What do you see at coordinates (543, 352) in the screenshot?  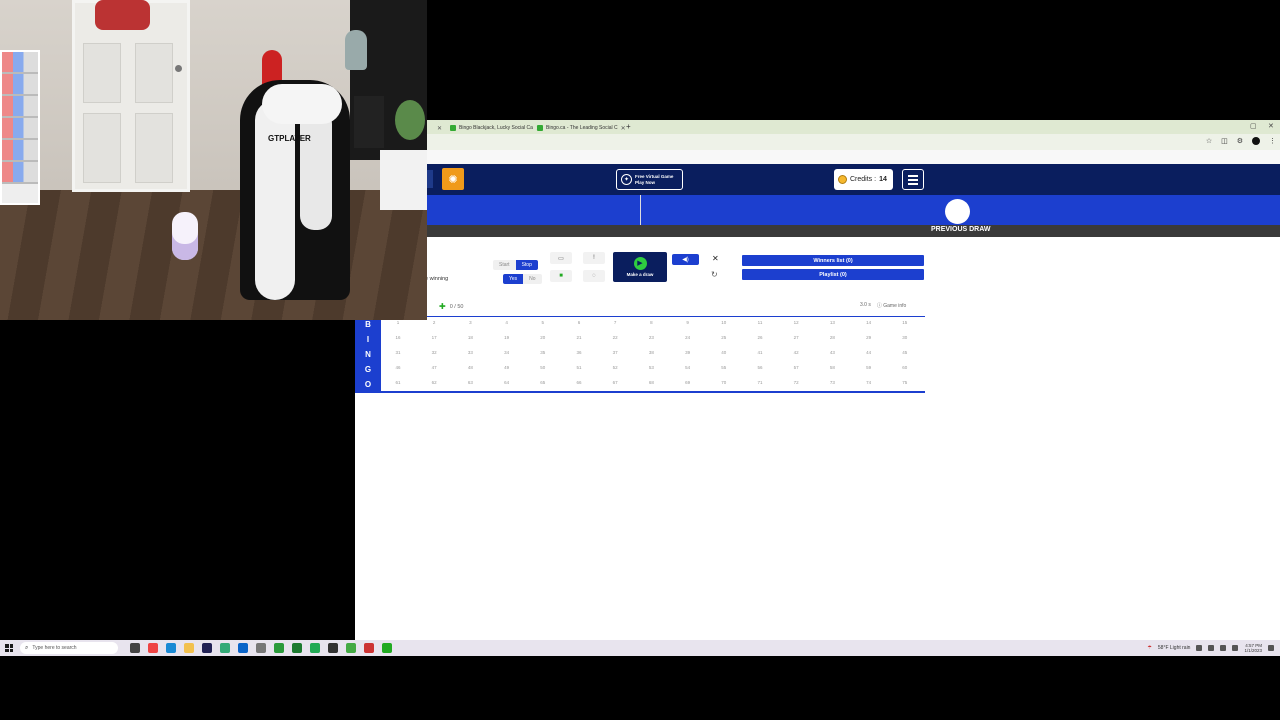 I see `bingo-number: 35` at bounding box center [543, 352].